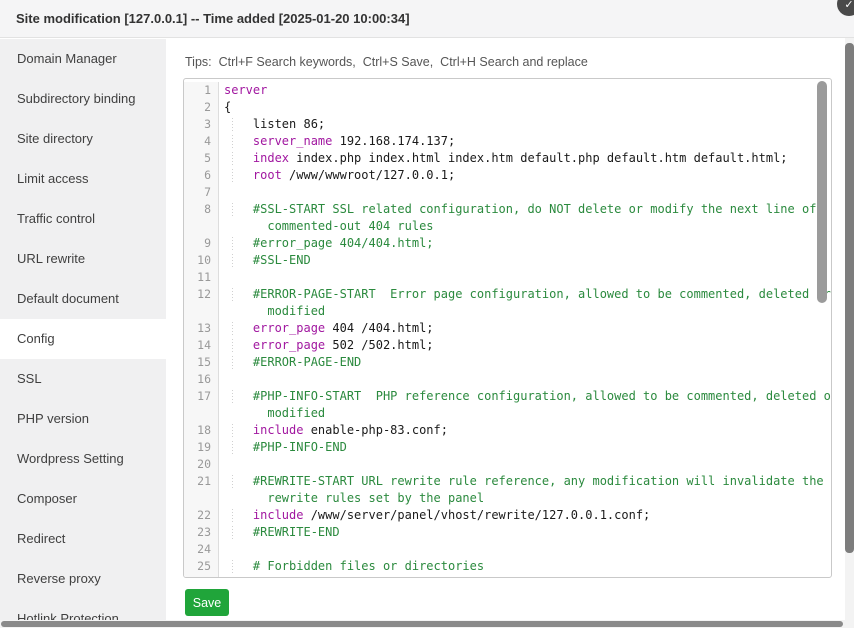  What do you see at coordinates (201, 345) in the screenshot?
I see `line-number: 14` at bounding box center [201, 345].